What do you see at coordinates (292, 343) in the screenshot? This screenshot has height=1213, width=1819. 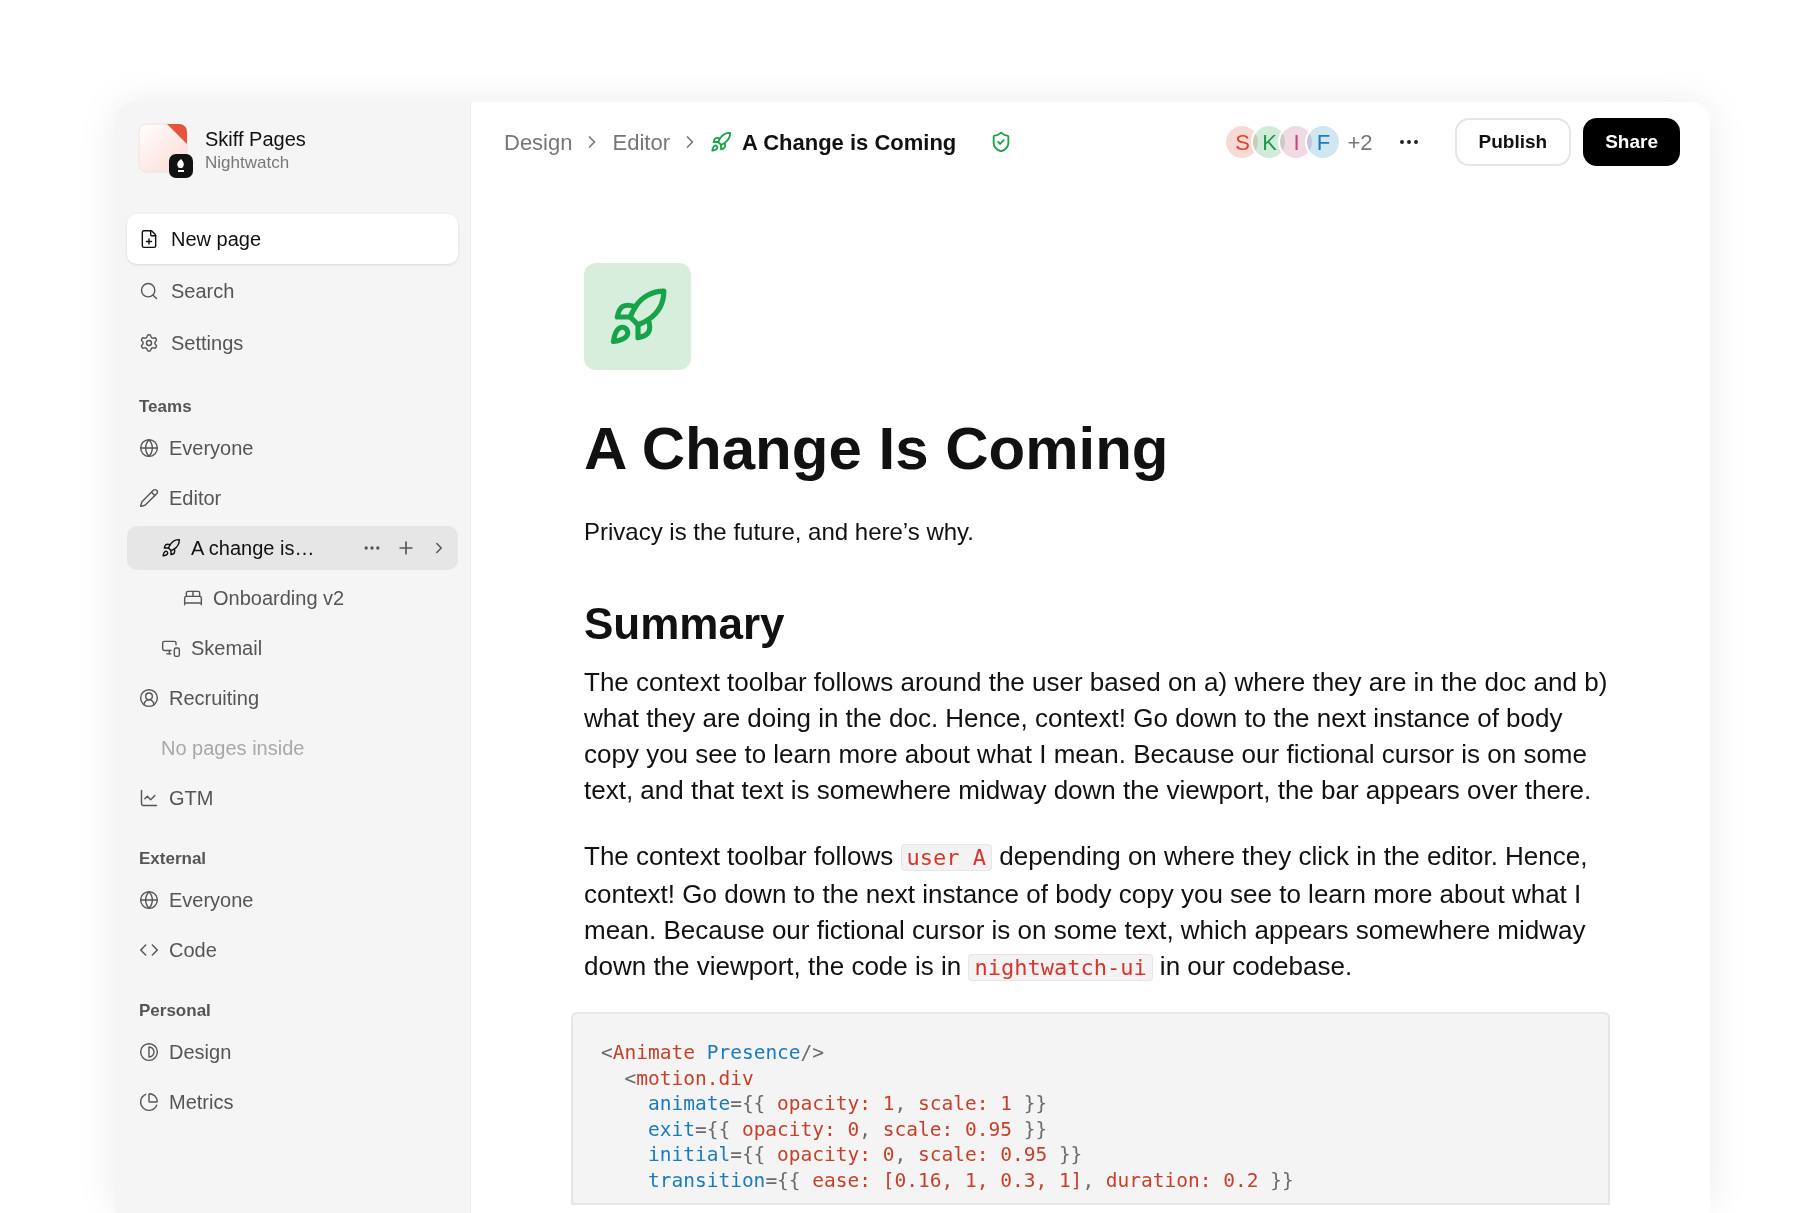 I see `sidebar-action: Settings` at bounding box center [292, 343].